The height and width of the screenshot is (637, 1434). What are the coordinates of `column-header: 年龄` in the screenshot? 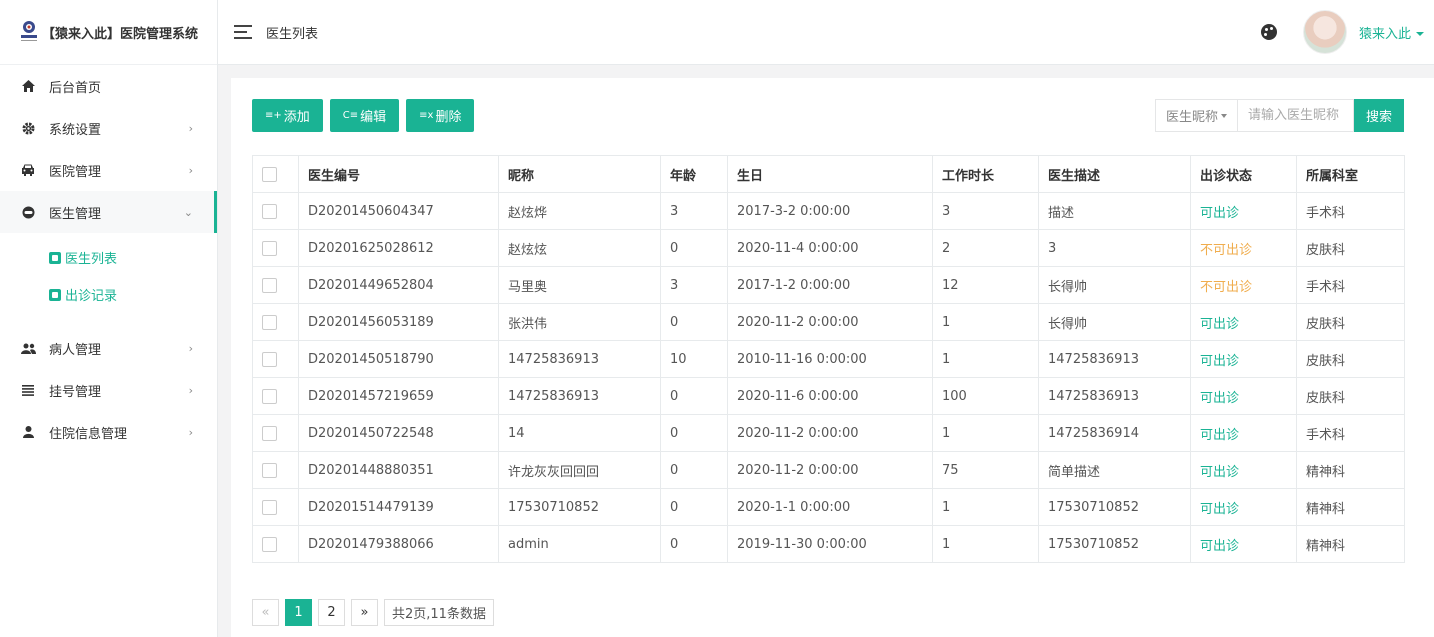 It's located at (694, 174).